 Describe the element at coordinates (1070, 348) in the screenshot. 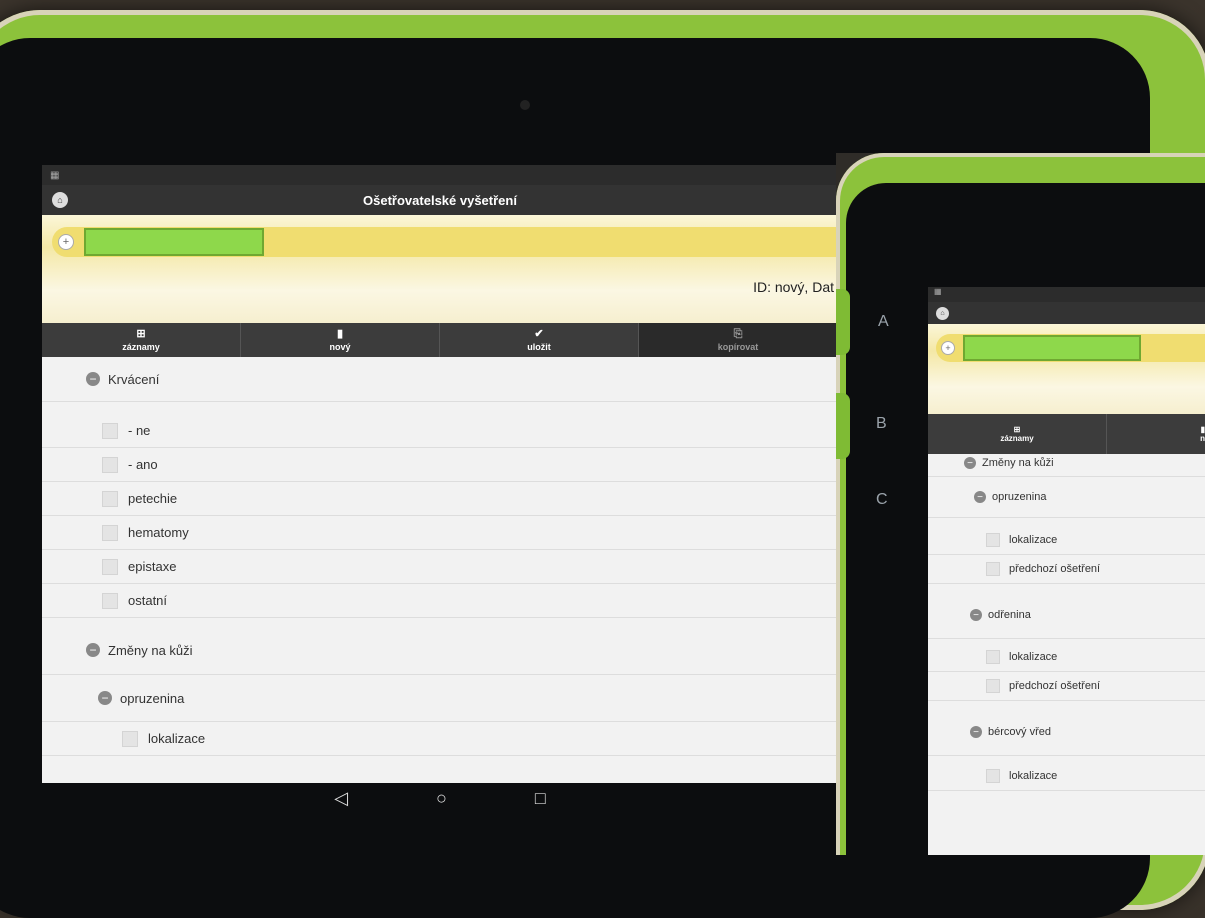

I see `inset-patient-bar: +` at that location.